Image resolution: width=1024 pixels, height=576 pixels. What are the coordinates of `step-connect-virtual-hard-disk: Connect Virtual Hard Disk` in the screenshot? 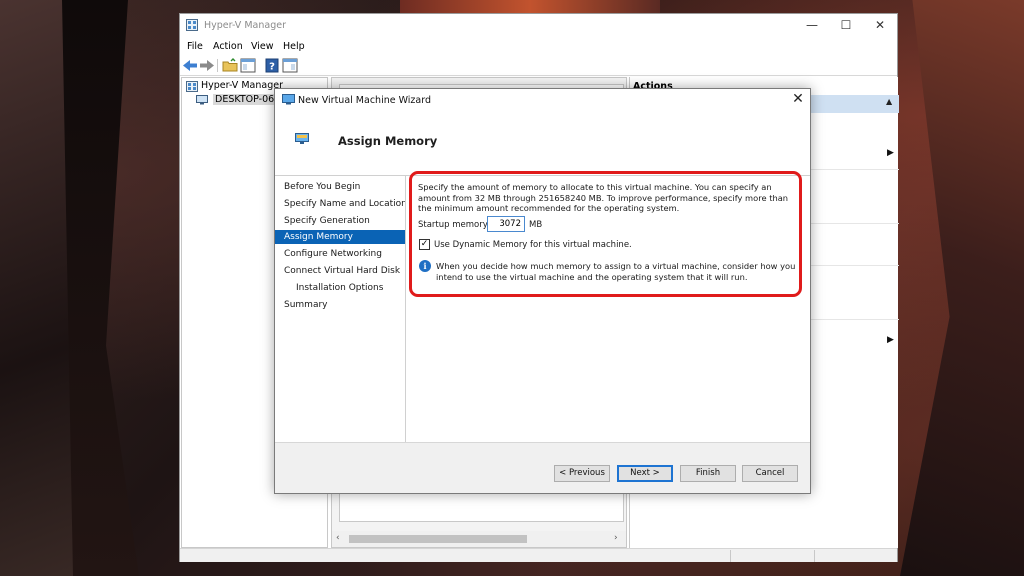 It's located at (340, 271).